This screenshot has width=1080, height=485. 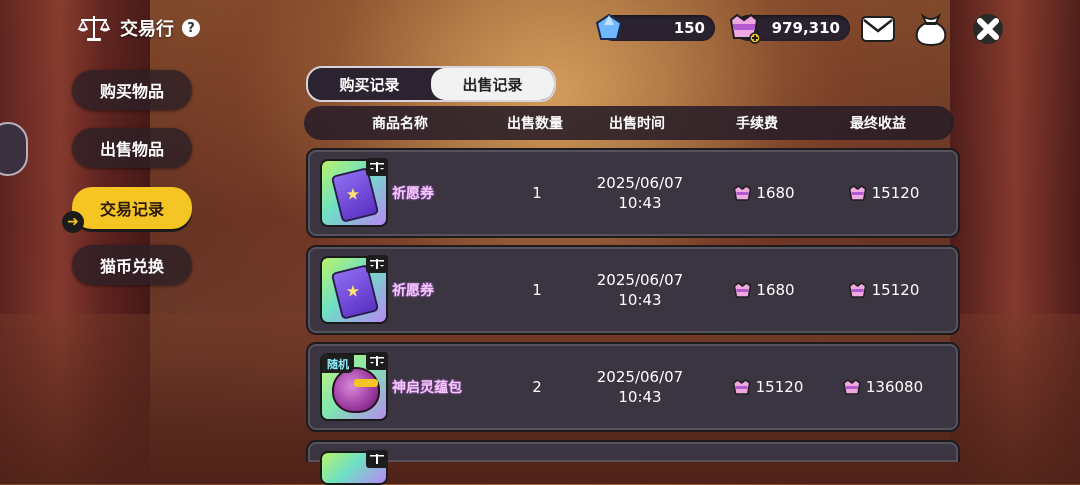 I want to click on tab-purchase-records: 购买记录, so click(x=369, y=84).